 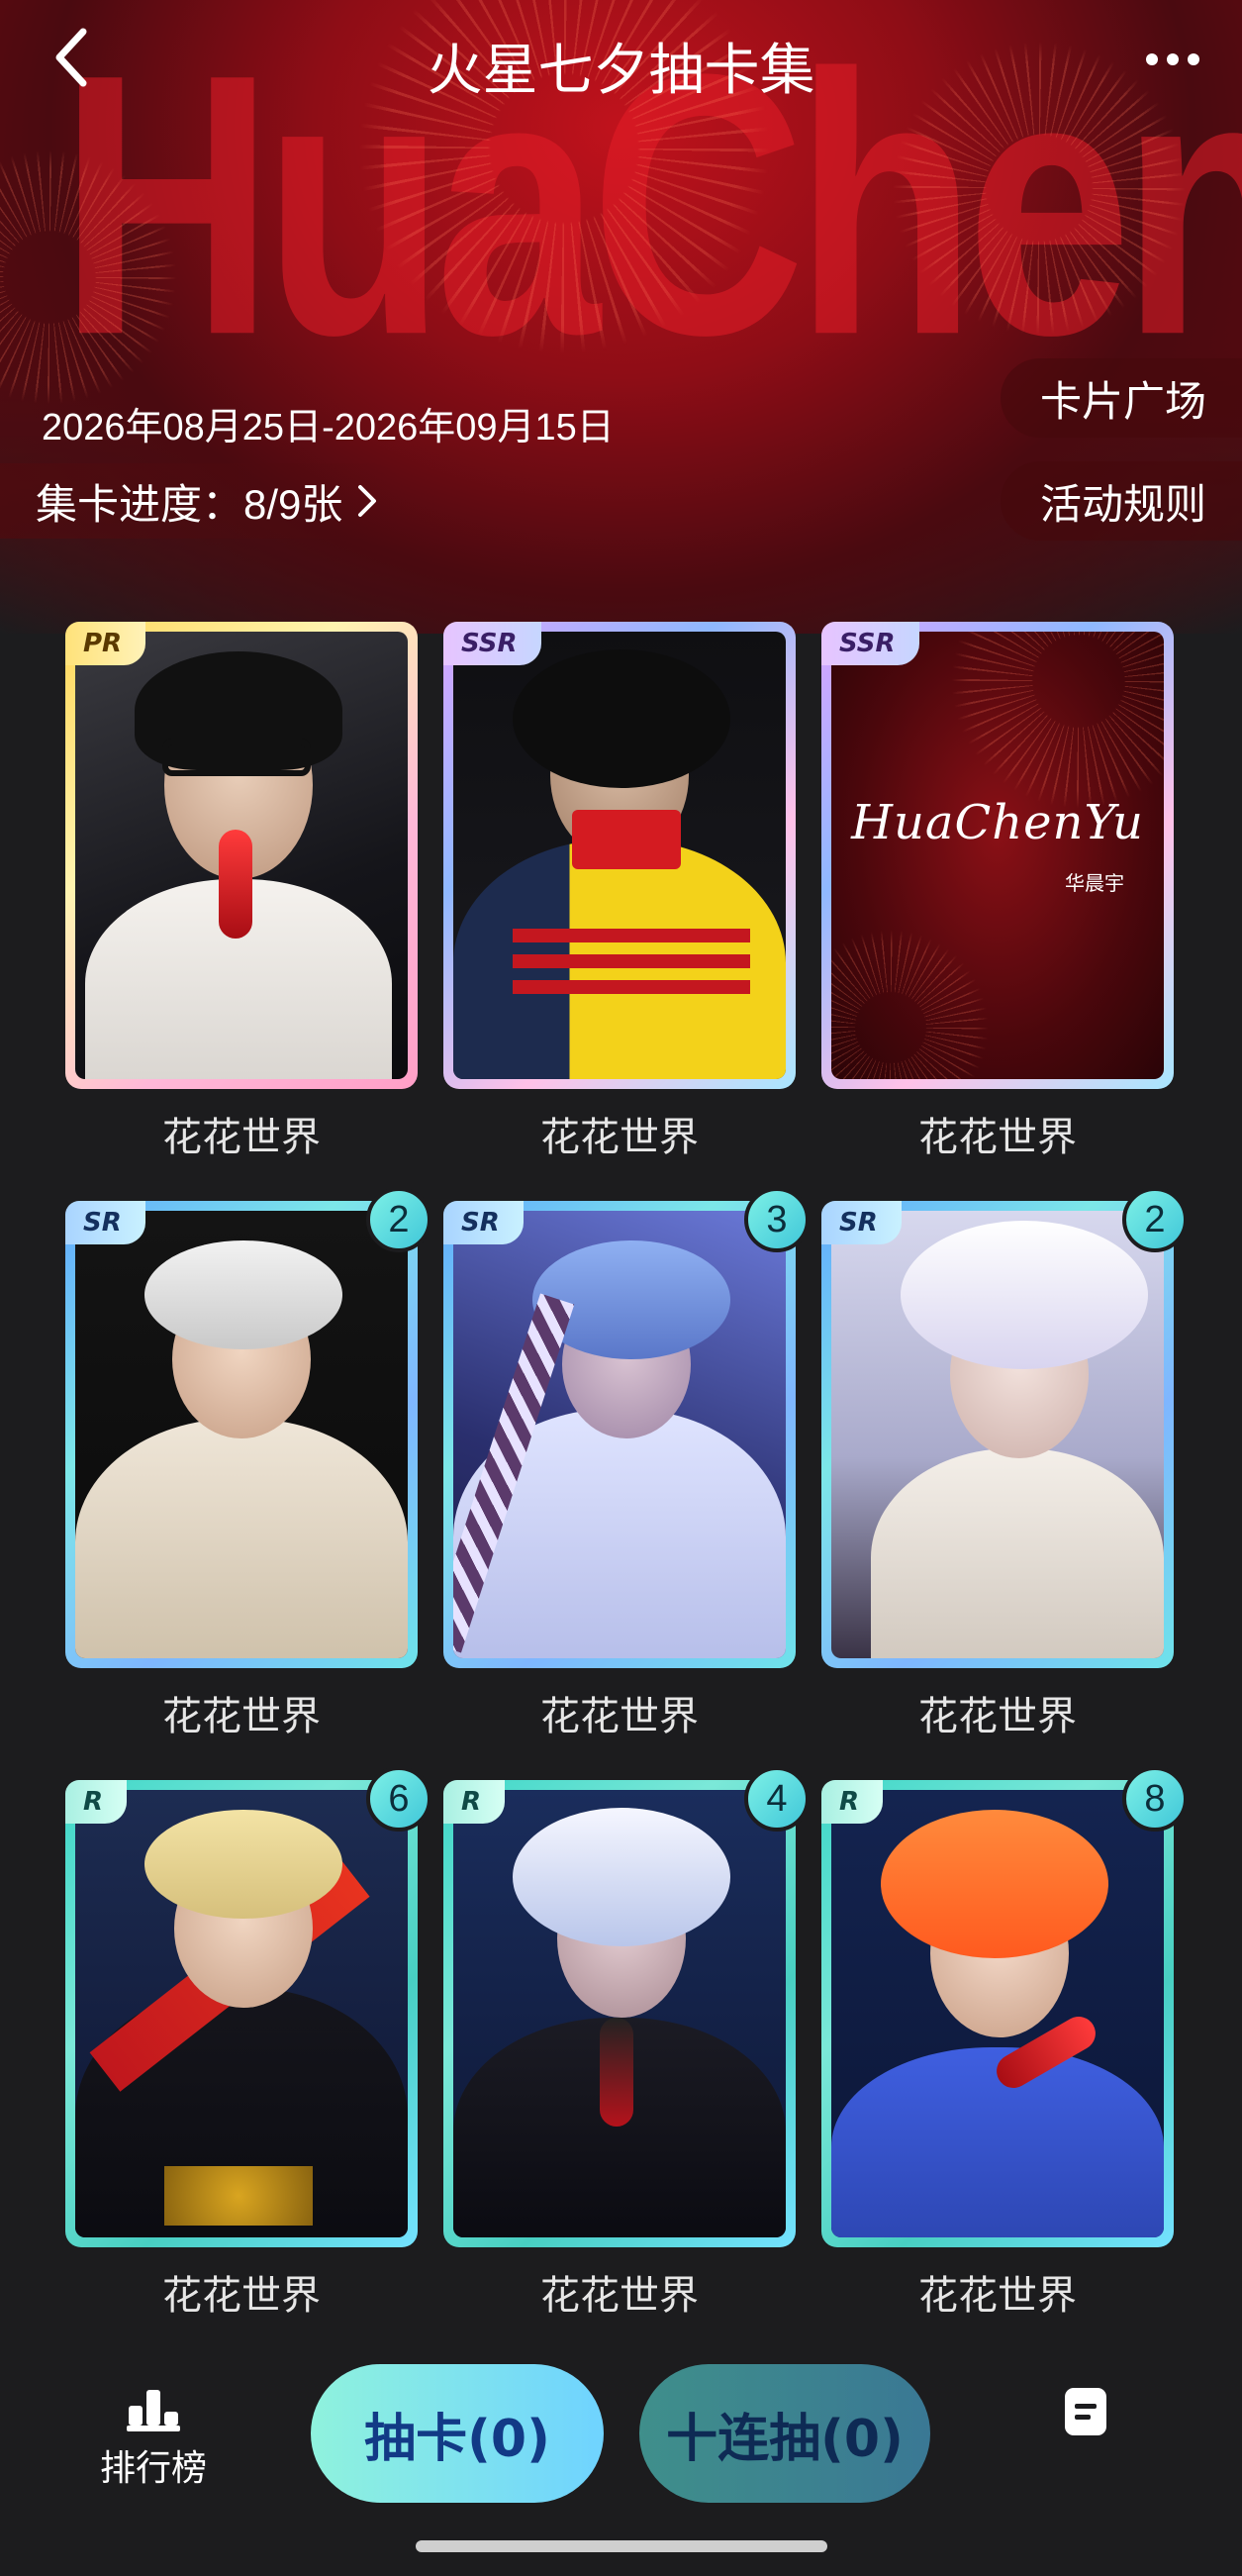 I want to click on card-item: R 6 花花世界, so click(x=248, y=2050).